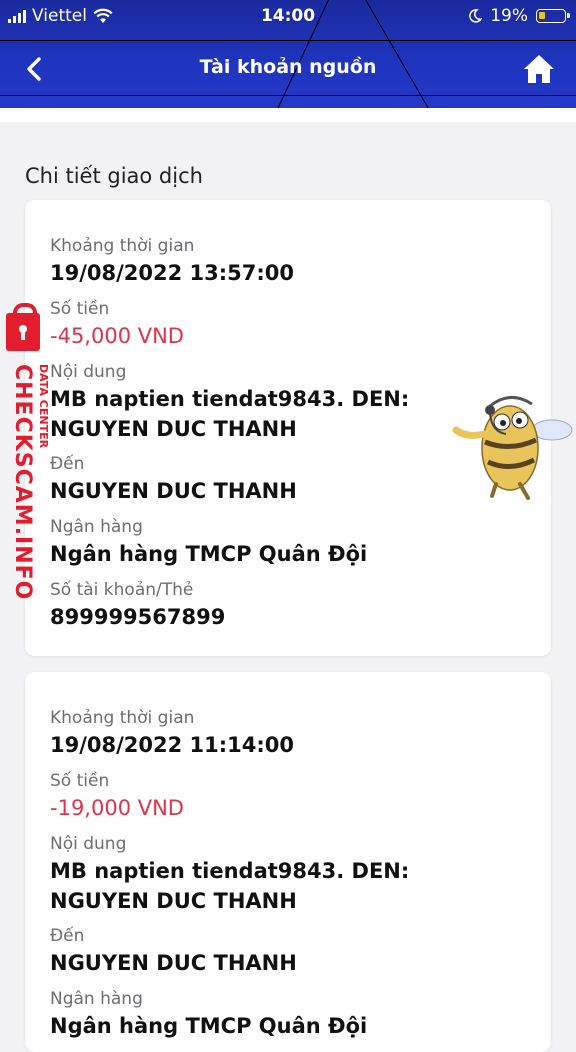 This screenshot has height=1052, width=576. What do you see at coordinates (476, 16) in the screenshot?
I see `moon-icon` at bounding box center [476, 16].